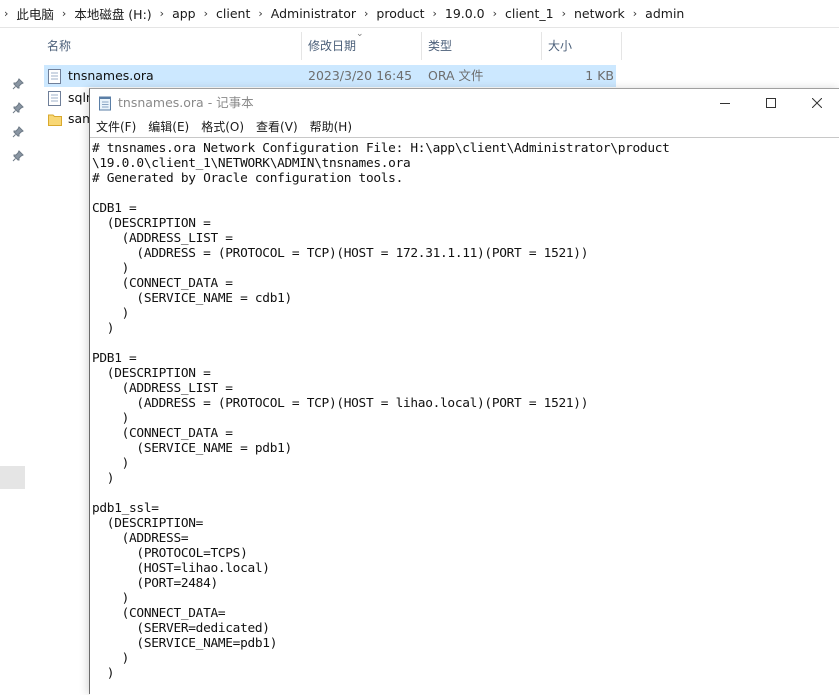  Describe the element at coordinates (35, 13) in the screenshot. I see `breadcrumb-this-pc: 此电脑` at that location.